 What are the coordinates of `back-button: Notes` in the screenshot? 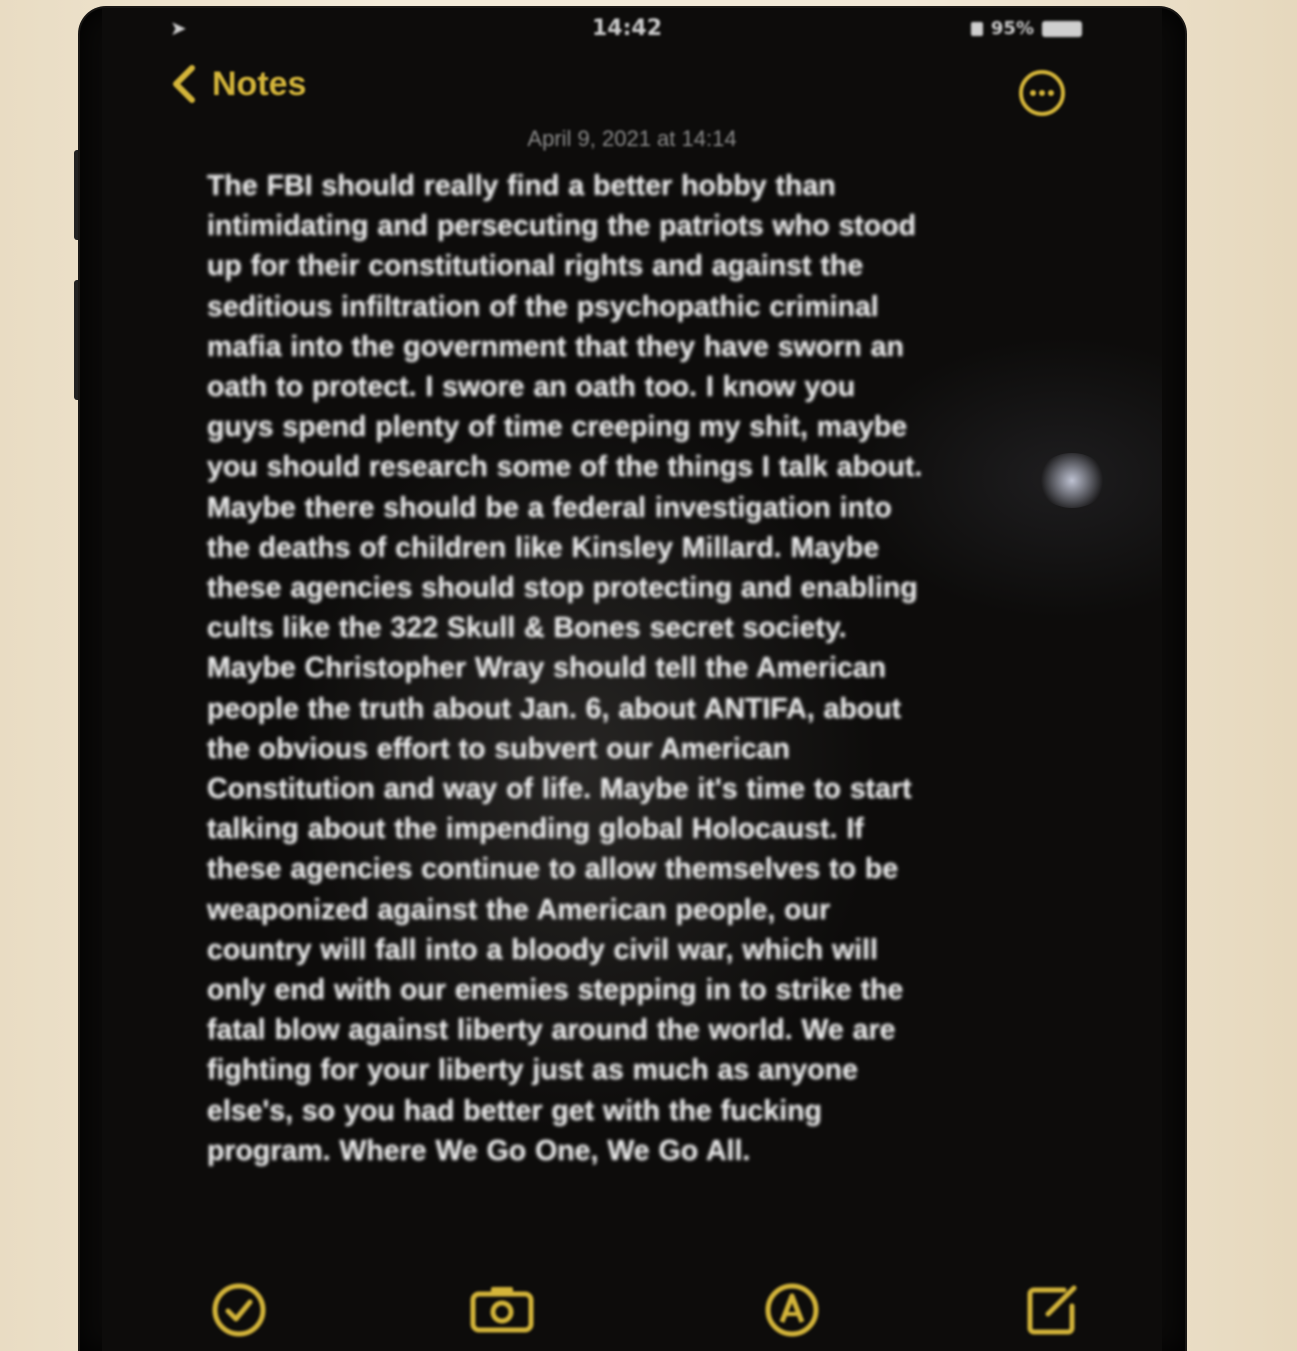 It's located at (238, 84).